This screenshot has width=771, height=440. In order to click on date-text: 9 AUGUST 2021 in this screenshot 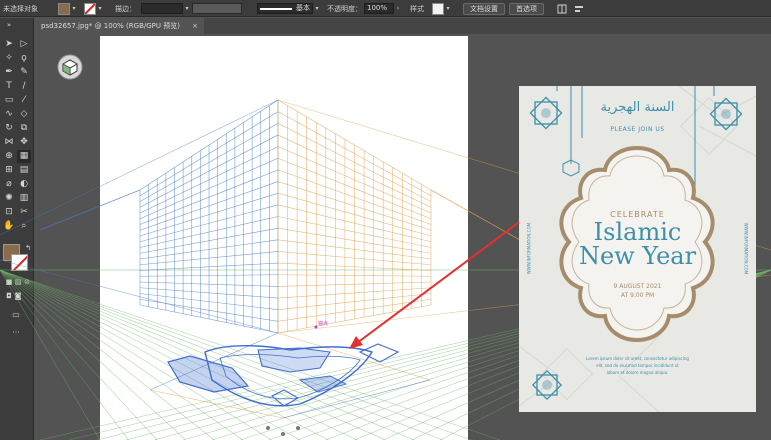, I will do `click(637, 286)`.